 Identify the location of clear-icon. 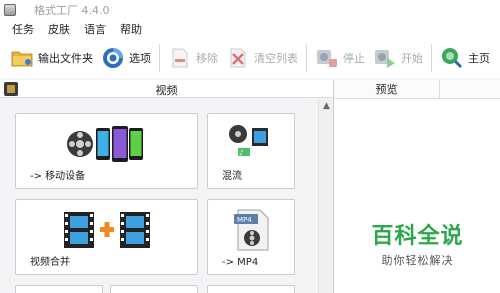
(238, 58).